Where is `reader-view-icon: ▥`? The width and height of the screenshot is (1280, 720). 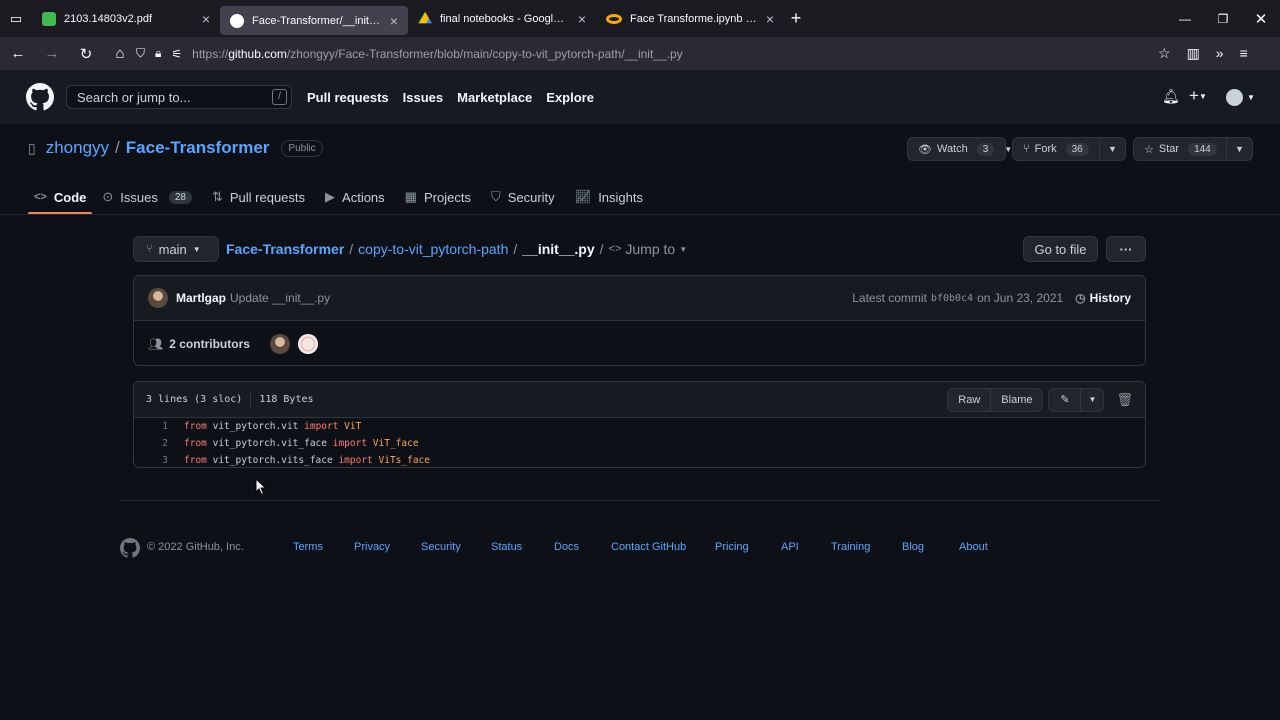
reader-view-icon: ▥ is located at coordinates (1193, 53).